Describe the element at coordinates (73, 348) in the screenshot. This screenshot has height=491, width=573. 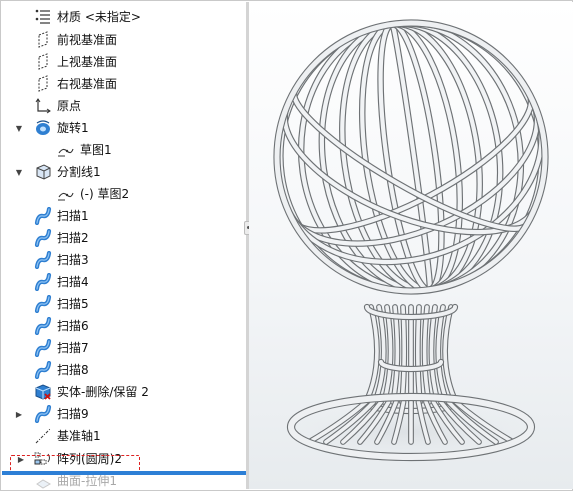
I see `tree-item-label: 扫描7` at that location.